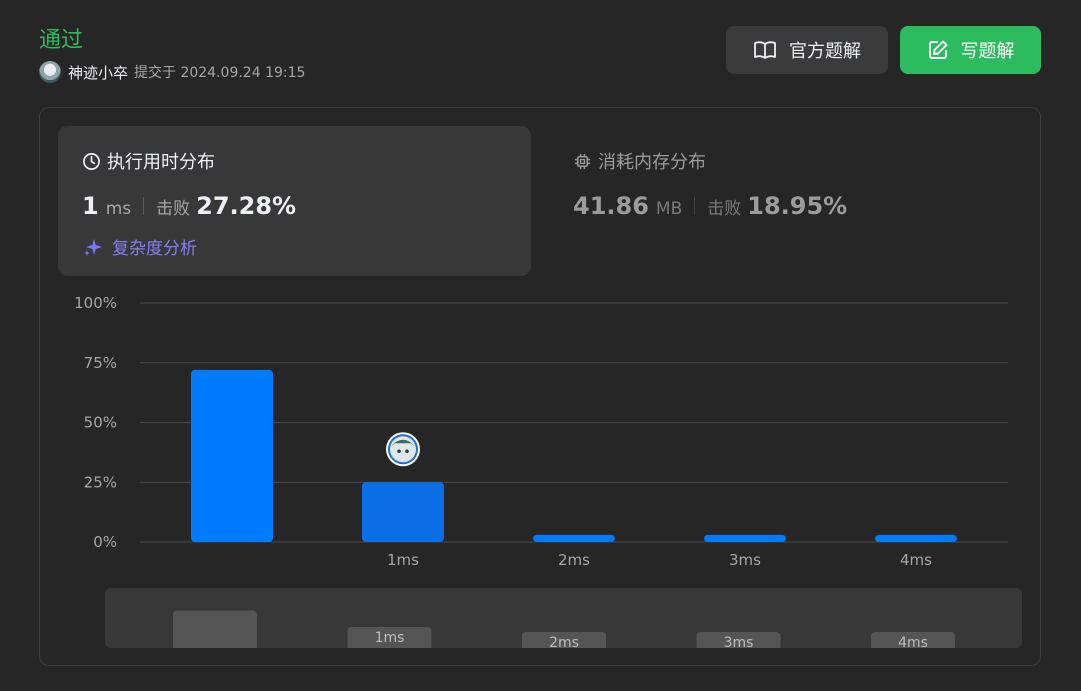 The height and width of the screenshot is (691, 1081). What do you see at coordinates (100, 363) in the screenshot?
I see `y-tick-label: 75%` at bounding box center [100, 363].